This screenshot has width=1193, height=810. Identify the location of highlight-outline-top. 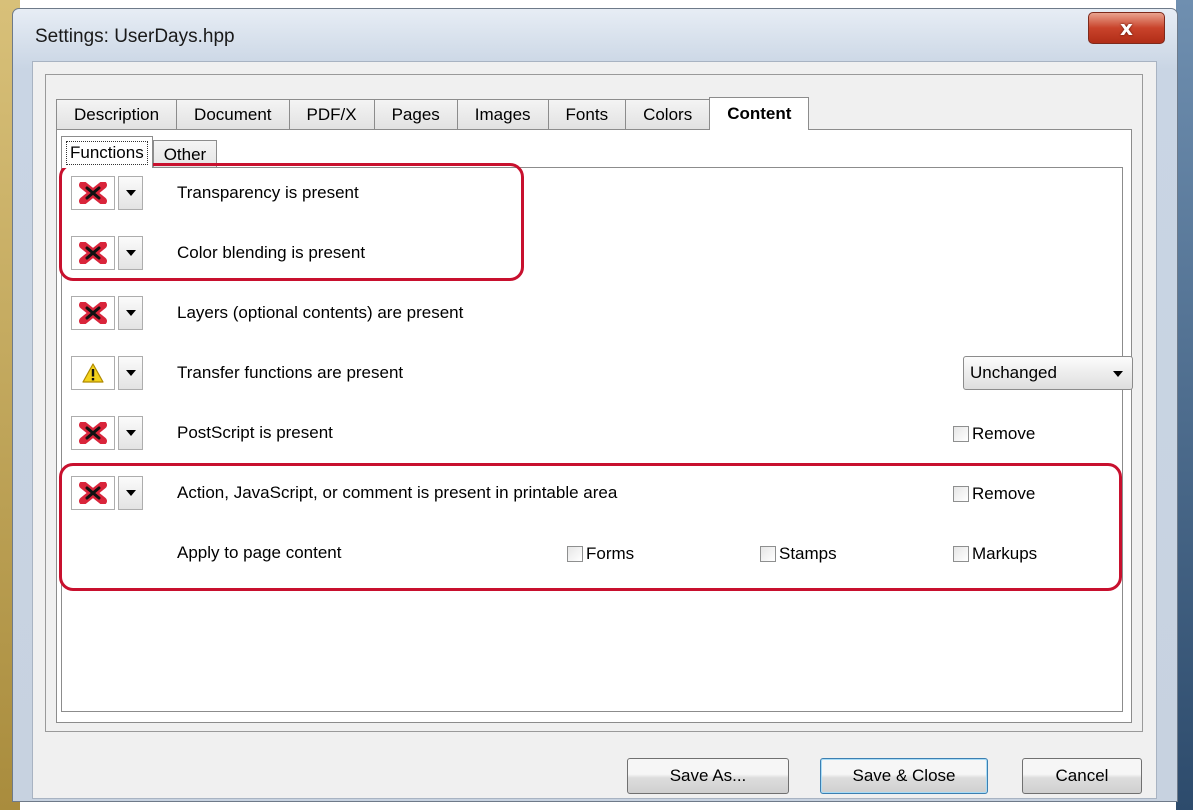
(291, 222).